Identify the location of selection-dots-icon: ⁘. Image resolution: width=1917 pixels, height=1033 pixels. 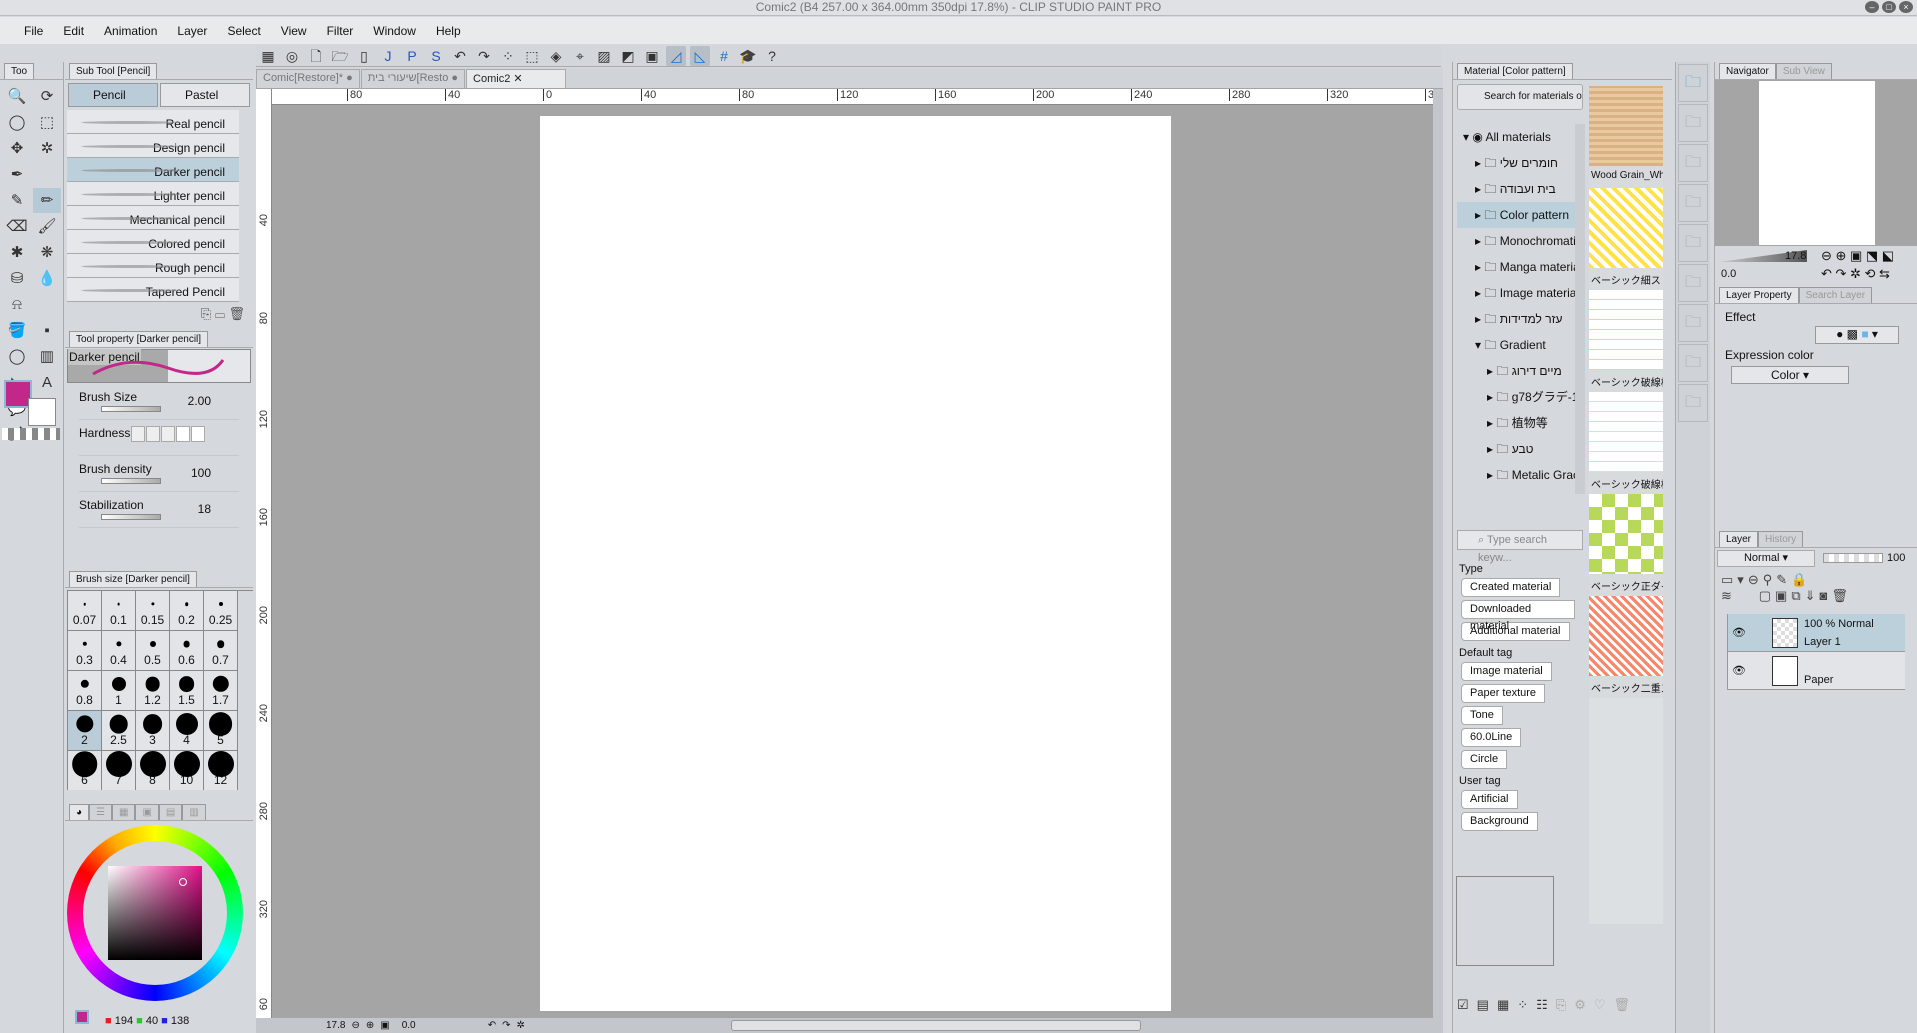
(508, 56).